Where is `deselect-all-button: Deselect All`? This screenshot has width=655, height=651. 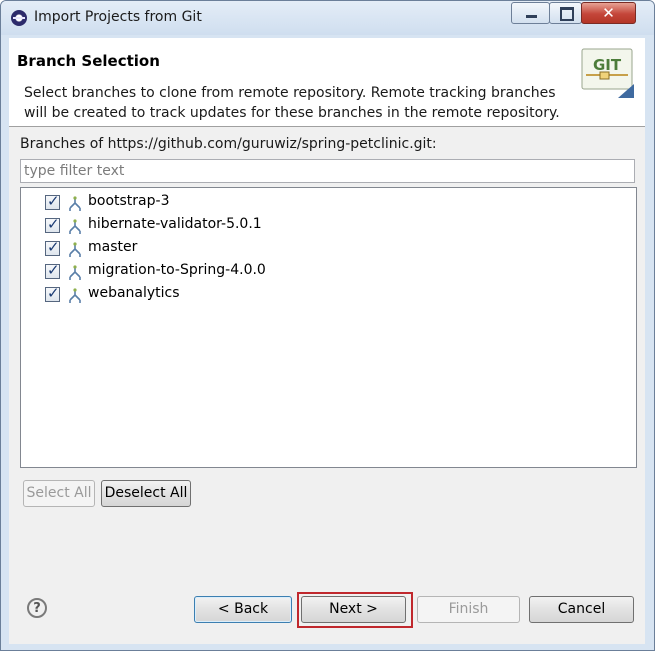 deselect-all-button: Deselect All is located at coordinates (146, 493).